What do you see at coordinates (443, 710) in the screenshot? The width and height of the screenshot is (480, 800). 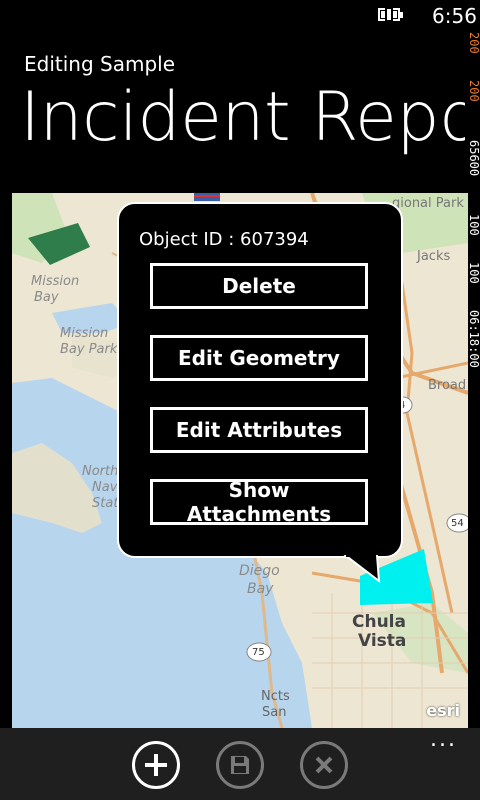 I see `esri-logo: esri` at bounding box center [443, 710].